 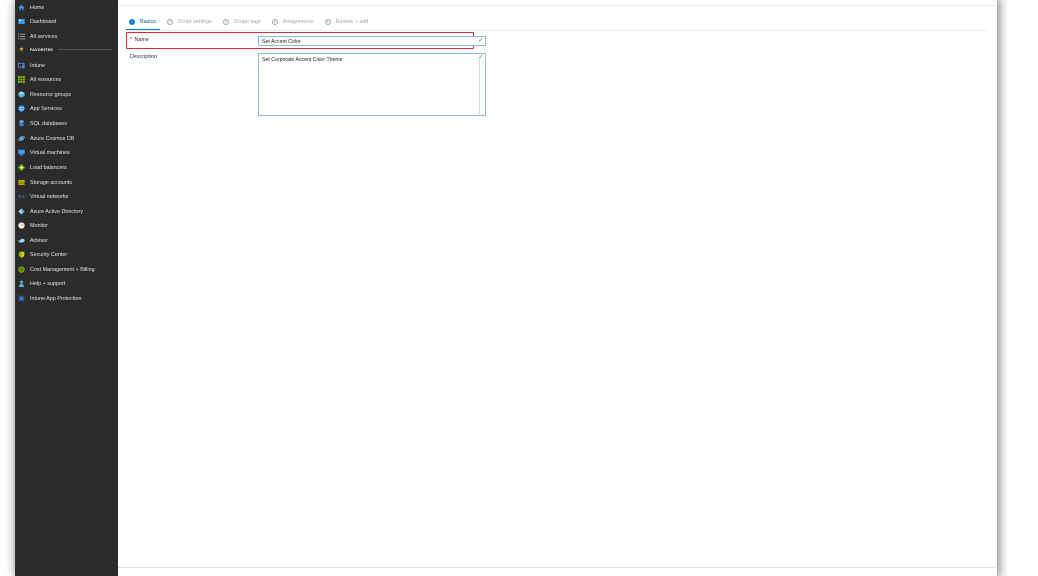 What do you see at coordinates (132, 22) in the screenshot?
I see `step-number: 1` at bounding box center [132, 22].